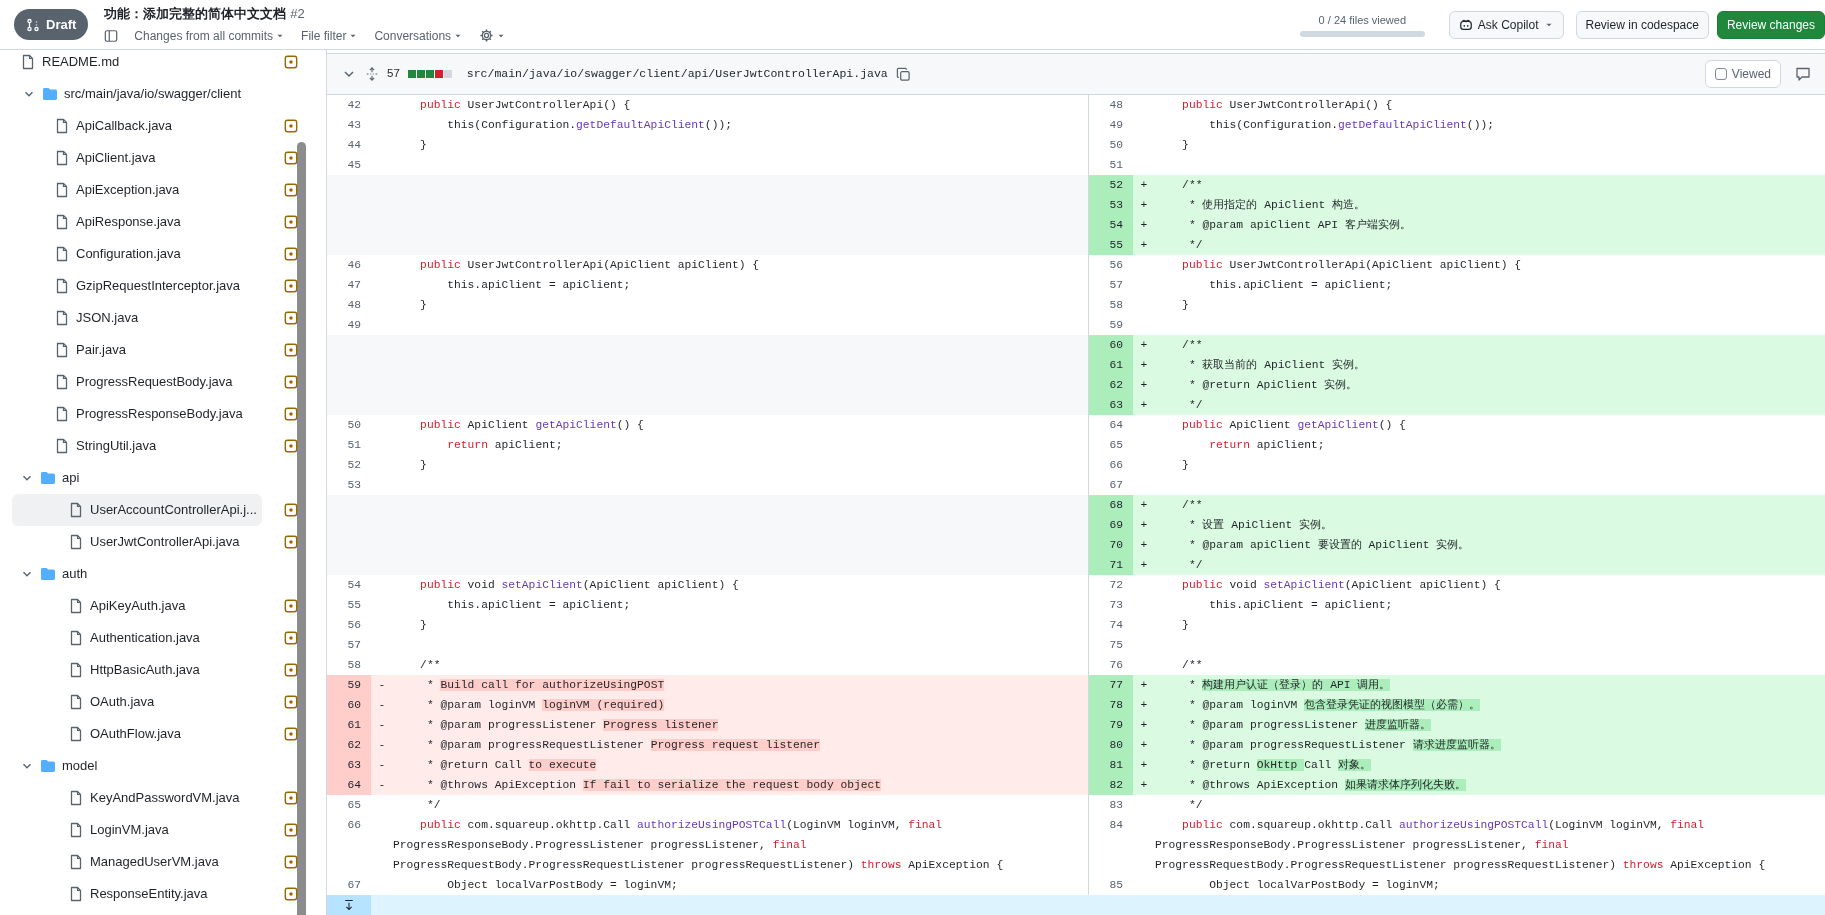 Image resolution: width=1825 pixels, height=915 pixels. Describe the element at coordinates (419, 35) in the screenshot. I see `filter-dropdown: Conversations` at that location.